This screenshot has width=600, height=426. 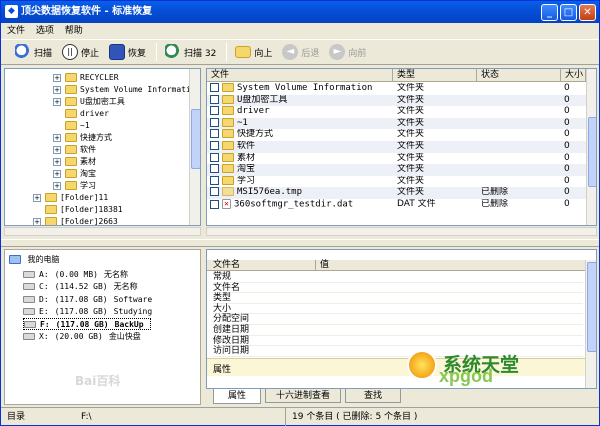 I want to click on tab-properties: 属性, so click(x=237, y=396).